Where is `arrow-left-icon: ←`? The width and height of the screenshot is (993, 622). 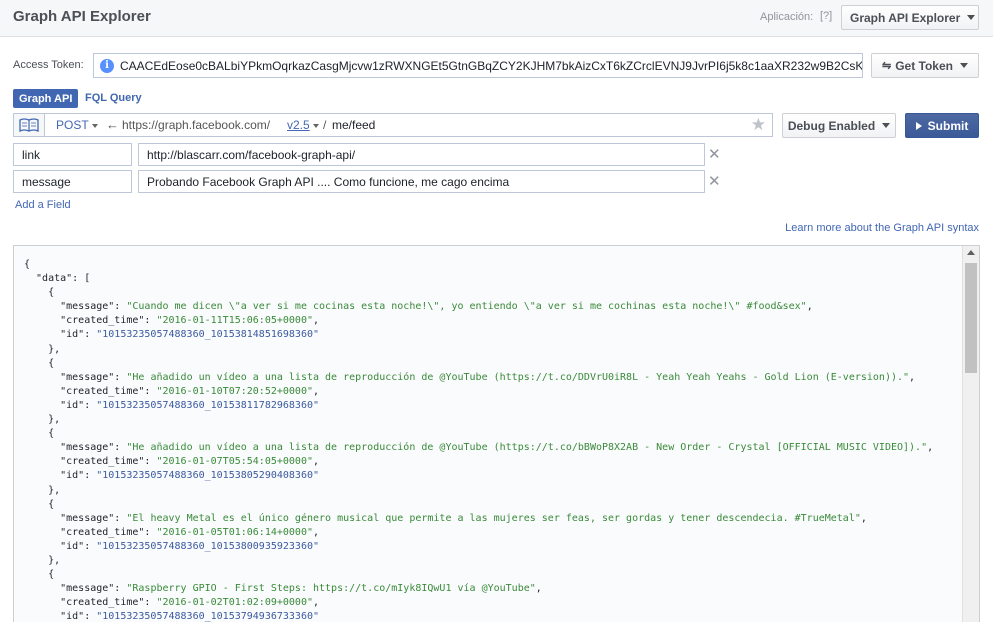 arrow-left-icon: ← is located at coordinates (112, 124).